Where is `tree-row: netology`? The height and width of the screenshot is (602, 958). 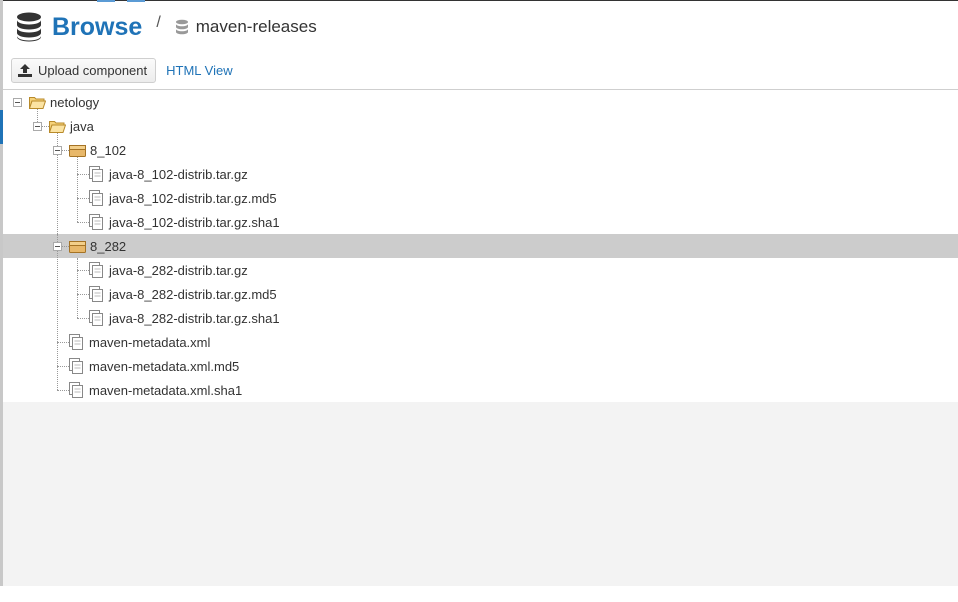
tree-row: netology is located at coordinates (480, 102).